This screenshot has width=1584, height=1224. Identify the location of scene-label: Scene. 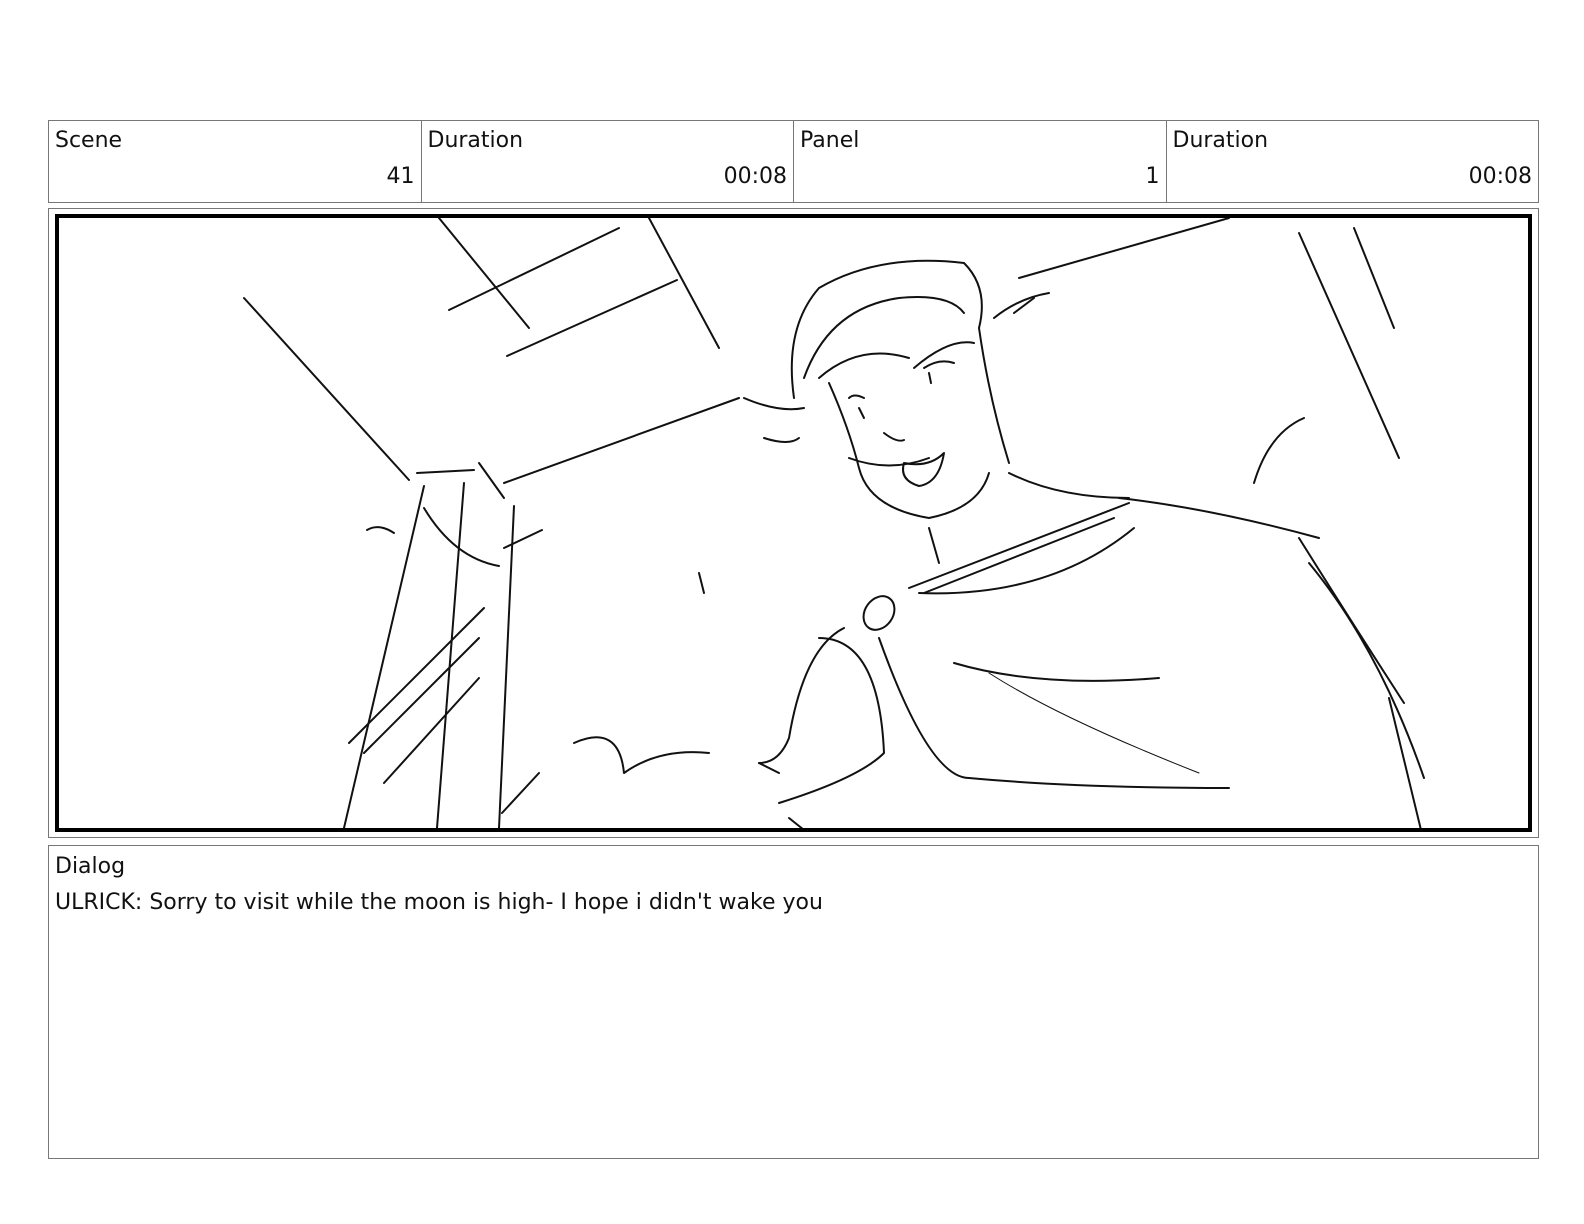
(89, 140).